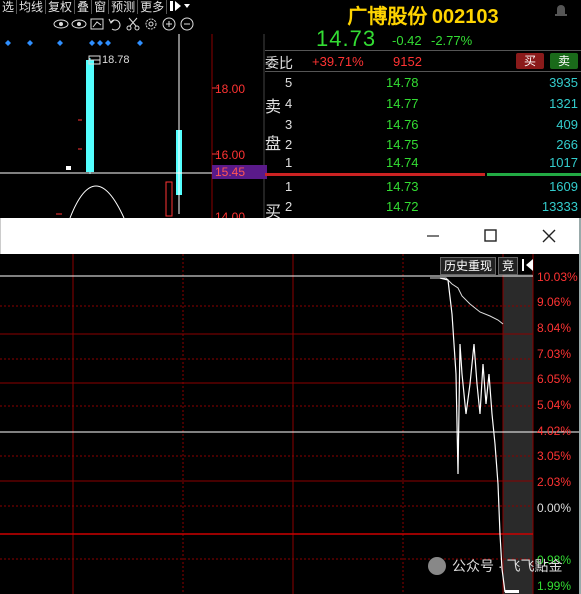  What do you see at coordinates (563, 82) in the screenshot?
I see `ask-volume: 3935` at bounding box center [563, 82].